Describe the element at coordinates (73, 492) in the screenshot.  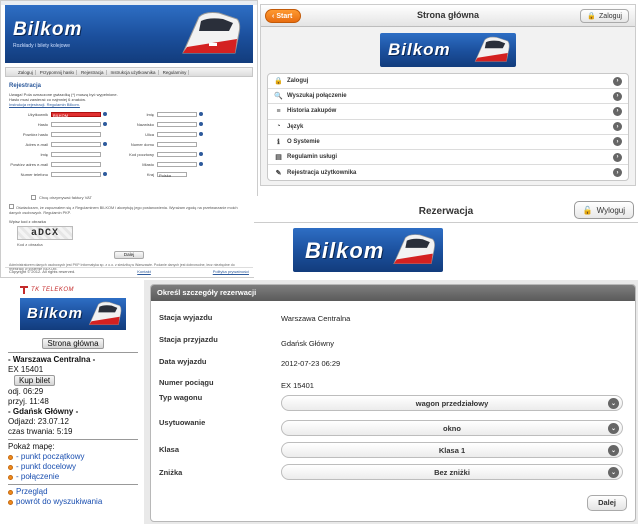
I see `overview-link: Przegląd` at that location.